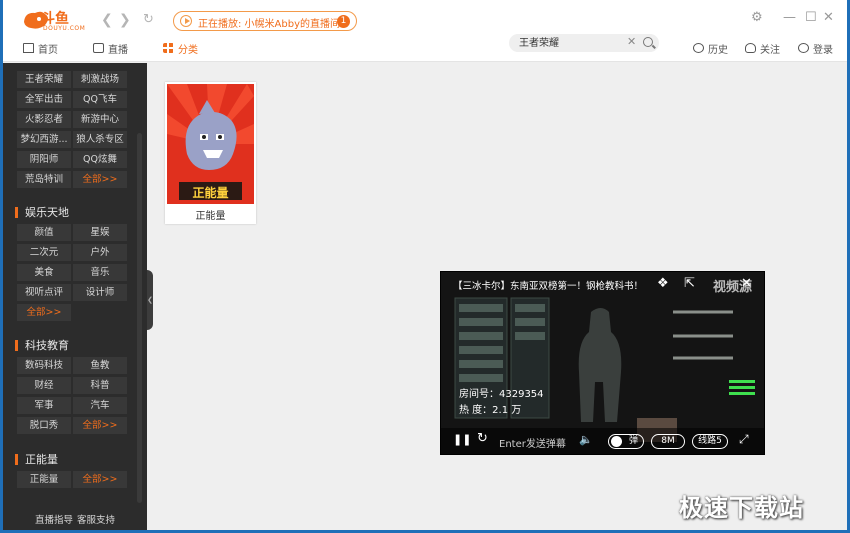  What do you see at coordinates (631, 41) in the screenshot?
I see `clear-search-icon: ✕` at bounding box center [631, 41].